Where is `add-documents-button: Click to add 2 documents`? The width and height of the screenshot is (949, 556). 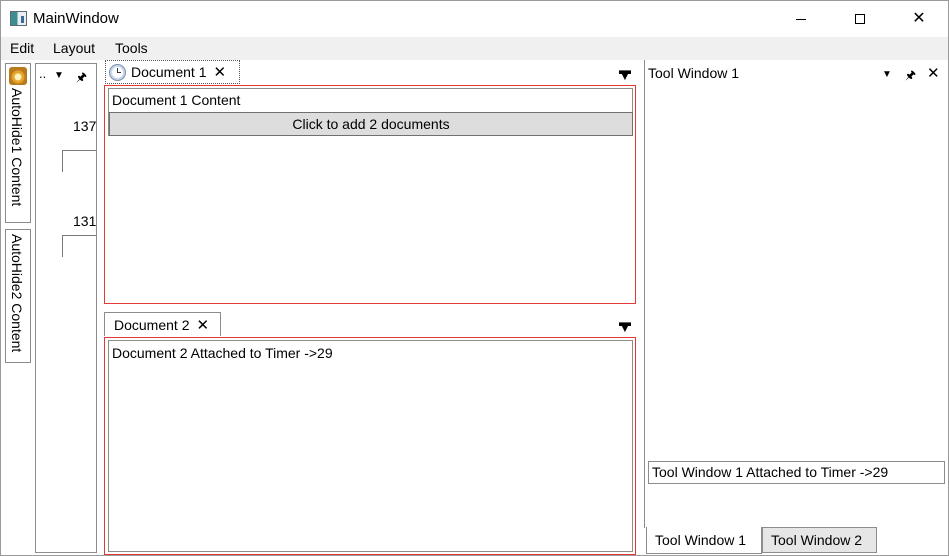
add-documents-button: Click to add 2 documents is located at coordinates (371, 124).